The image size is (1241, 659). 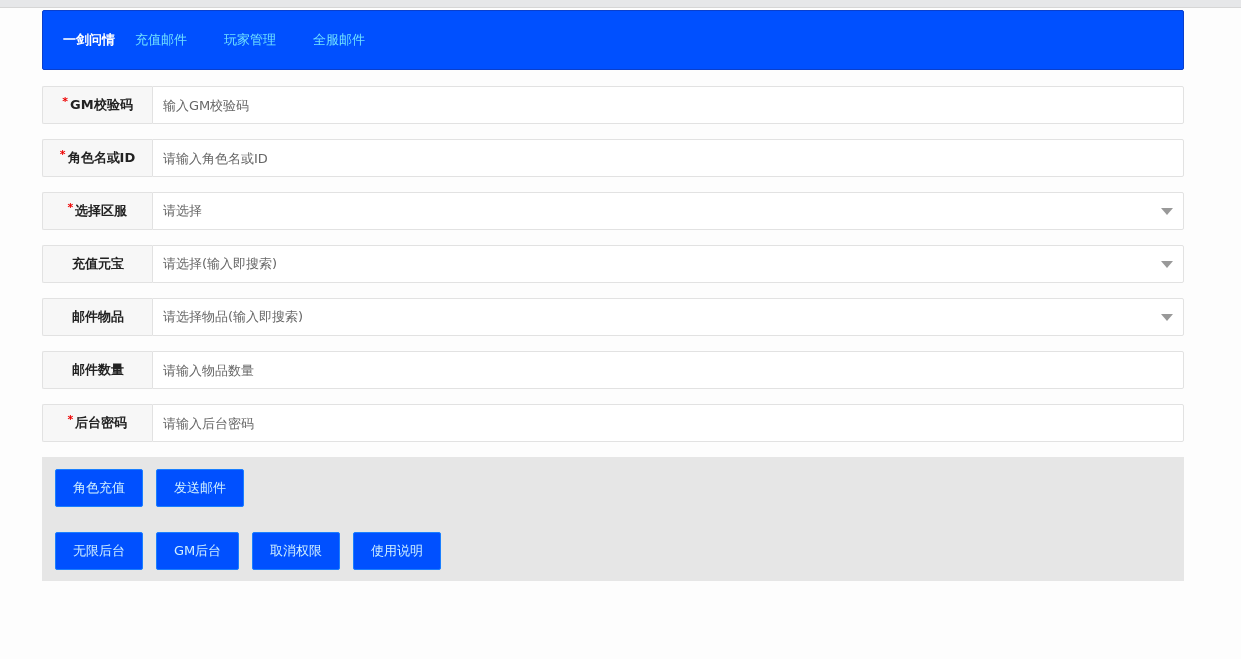 I want to click on label-text: GM校验码, so click(x=101, y=105).